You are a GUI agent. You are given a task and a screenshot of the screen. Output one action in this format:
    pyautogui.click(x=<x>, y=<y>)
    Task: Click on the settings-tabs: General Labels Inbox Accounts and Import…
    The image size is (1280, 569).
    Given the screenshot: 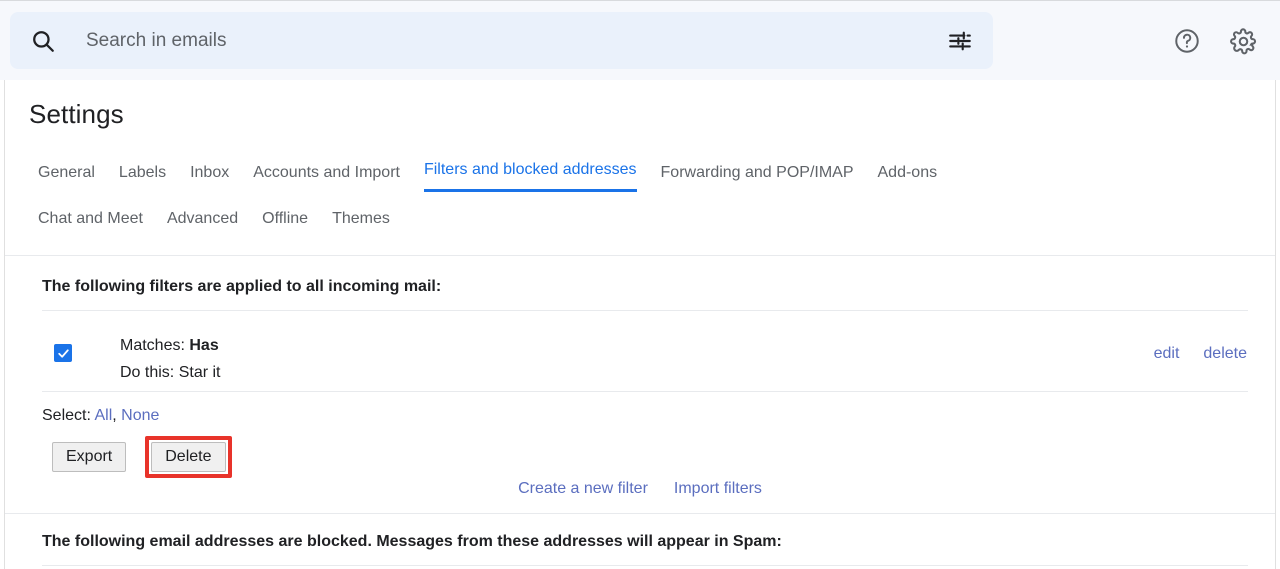 What is the action you would take?
    pyautogui.click(x=643, y=194)
    